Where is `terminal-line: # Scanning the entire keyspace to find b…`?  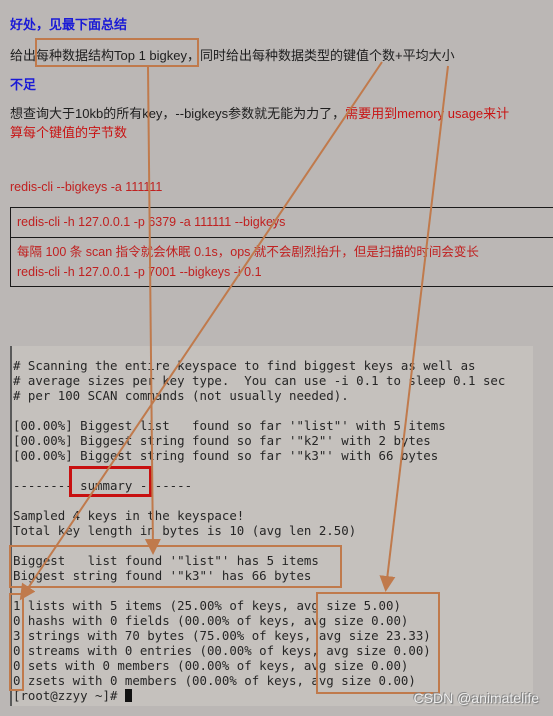 terminal-line: # Scanning the entire keyspace to find b… is located at coordinates (244, 365).